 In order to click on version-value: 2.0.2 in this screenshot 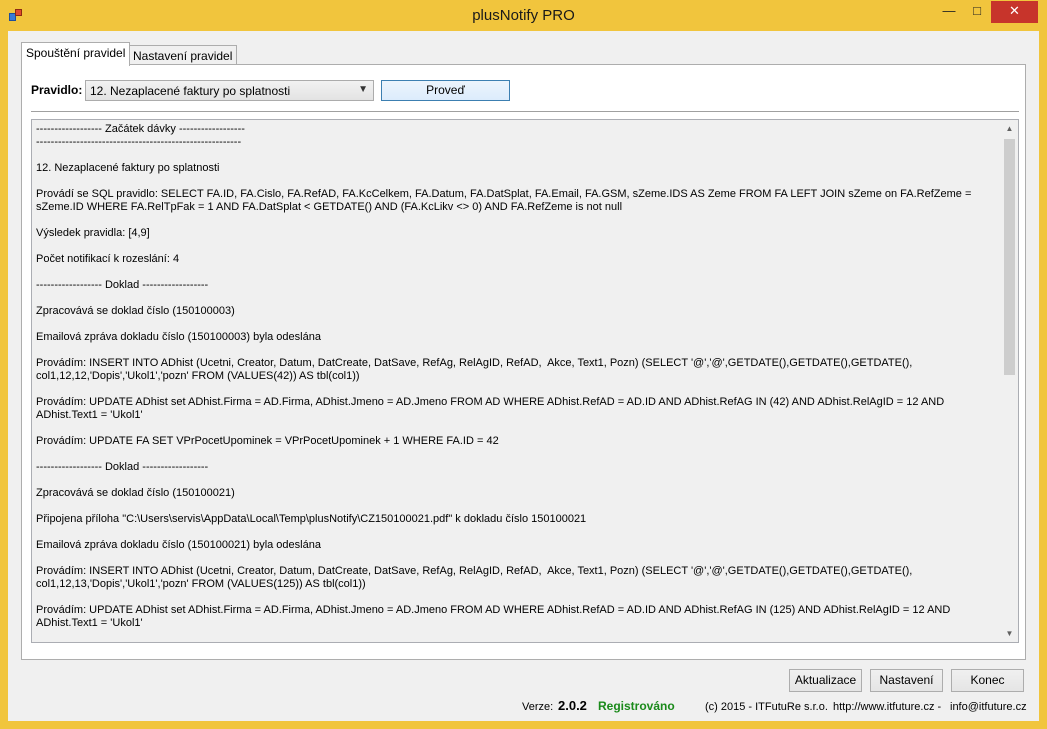, I will do `click(572, 705)`.